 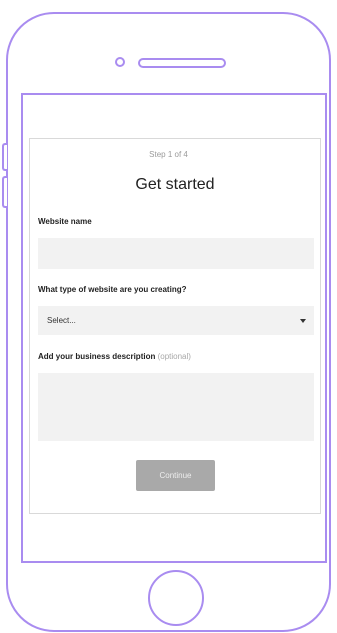 What do you see at coordinates (4, 192) in the screenshot?
I see `volume-down-button` at bounding box center [4, 192].